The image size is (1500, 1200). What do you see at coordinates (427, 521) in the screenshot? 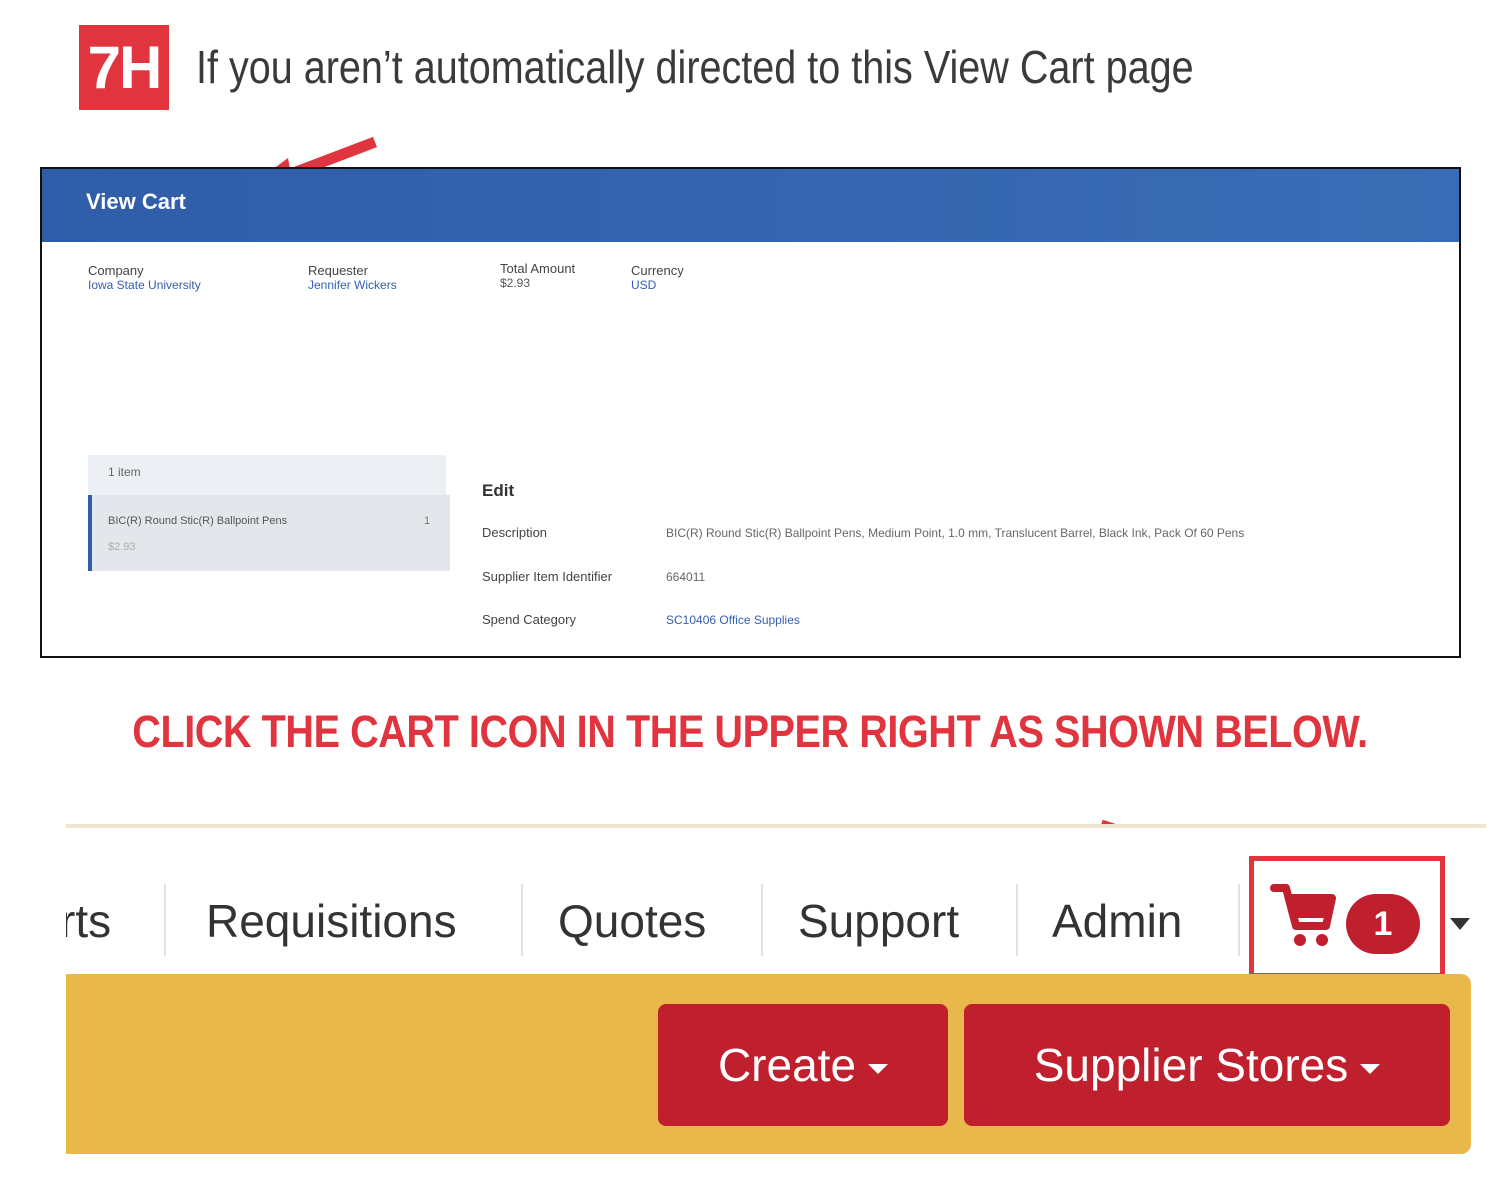
I see `cart-item-qty: 1` at bounding box center [427, 521].